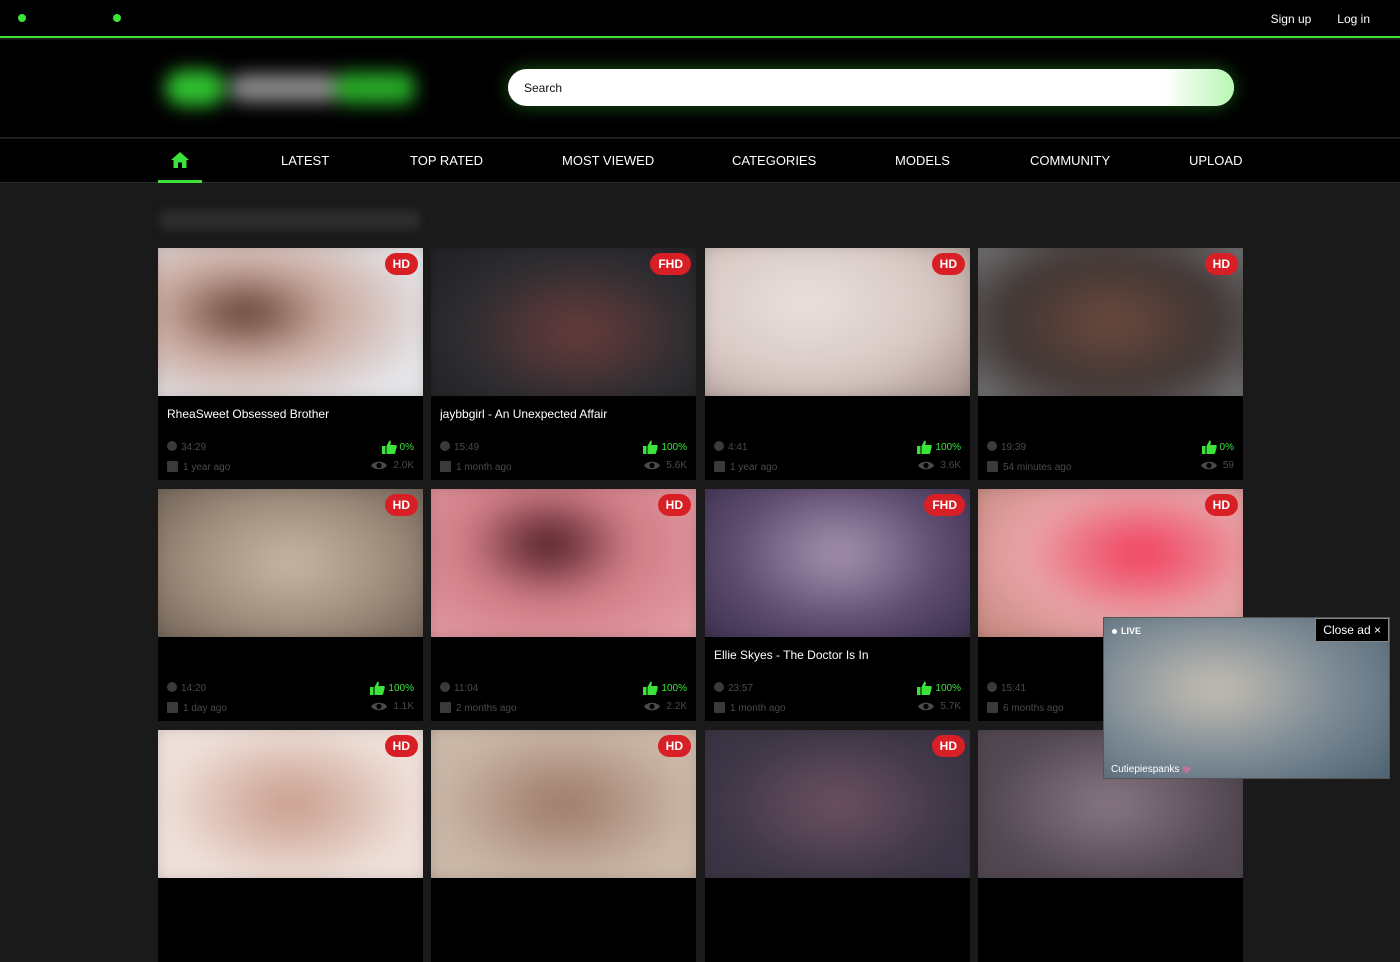 The image size is (1400, 962). I want to click on search-input, so click(844, 87).